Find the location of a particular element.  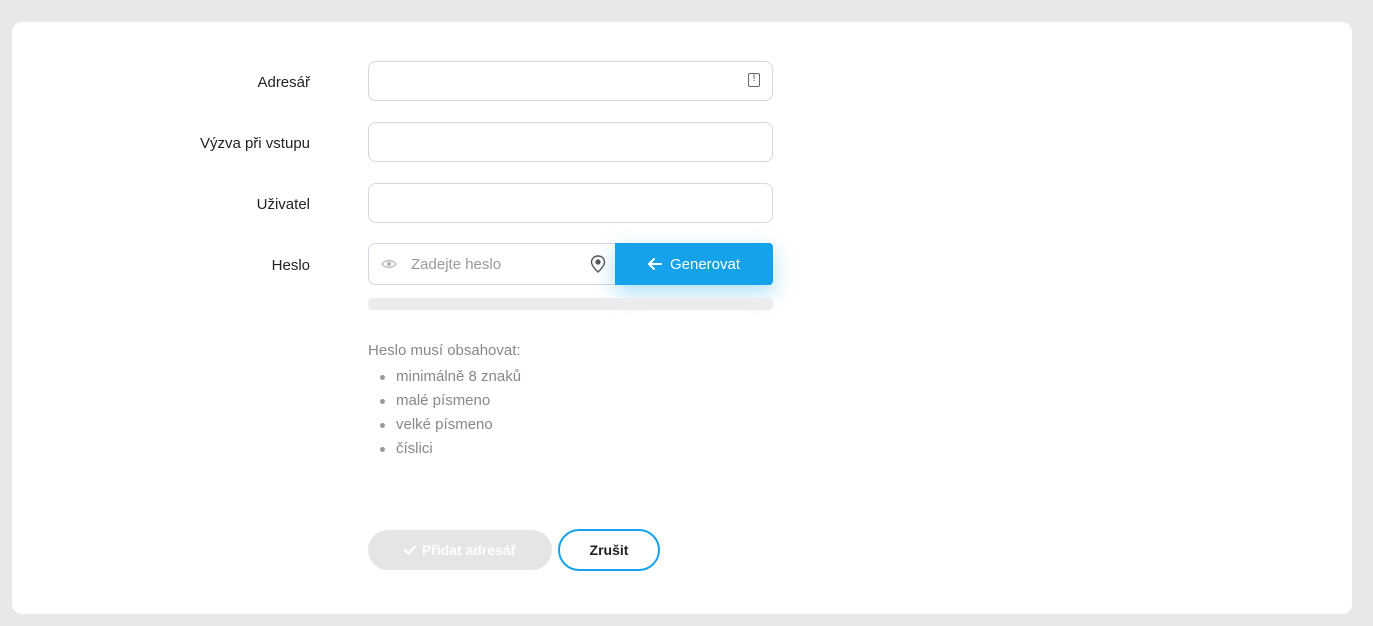

hint-item: číslici is located at coordinates (444, 449).